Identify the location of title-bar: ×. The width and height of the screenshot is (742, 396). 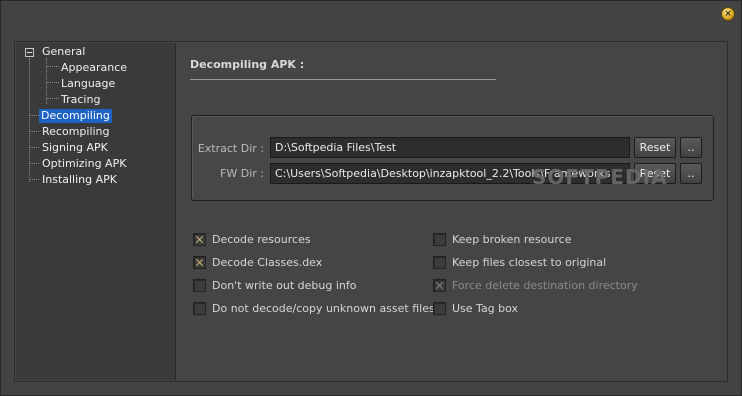
(371, 15).